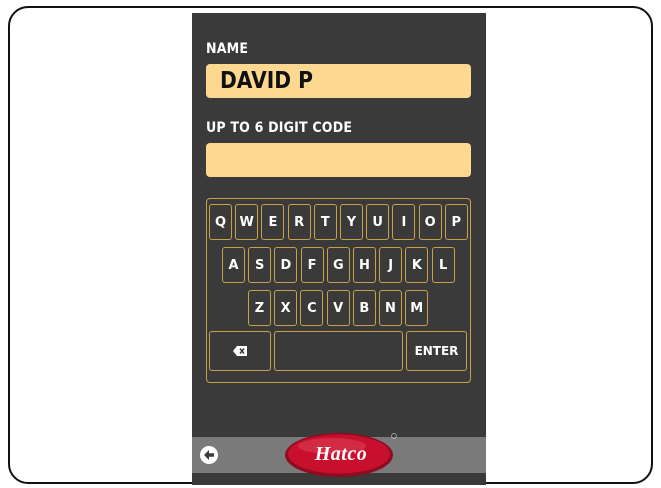 This screenshot has width=661, height=488. What do you see at coordinates (404, 222) in the screenshot?
I see `key-i: I` at bounding box center [404, 222].